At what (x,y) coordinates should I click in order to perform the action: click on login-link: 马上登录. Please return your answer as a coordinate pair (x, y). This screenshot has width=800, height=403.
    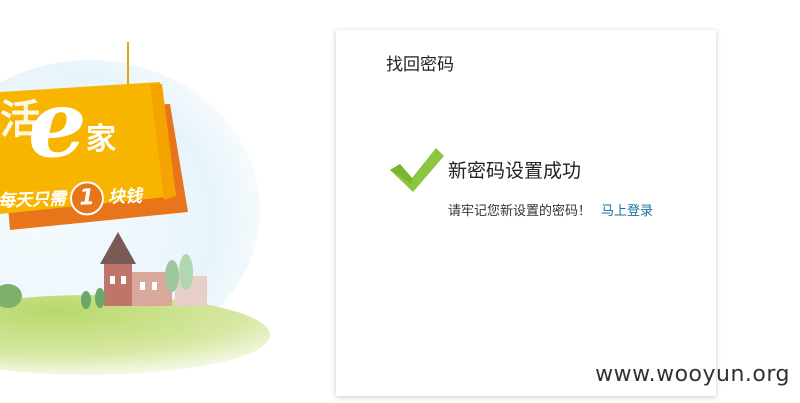
    Looking at the image, I should click on (627, 211).